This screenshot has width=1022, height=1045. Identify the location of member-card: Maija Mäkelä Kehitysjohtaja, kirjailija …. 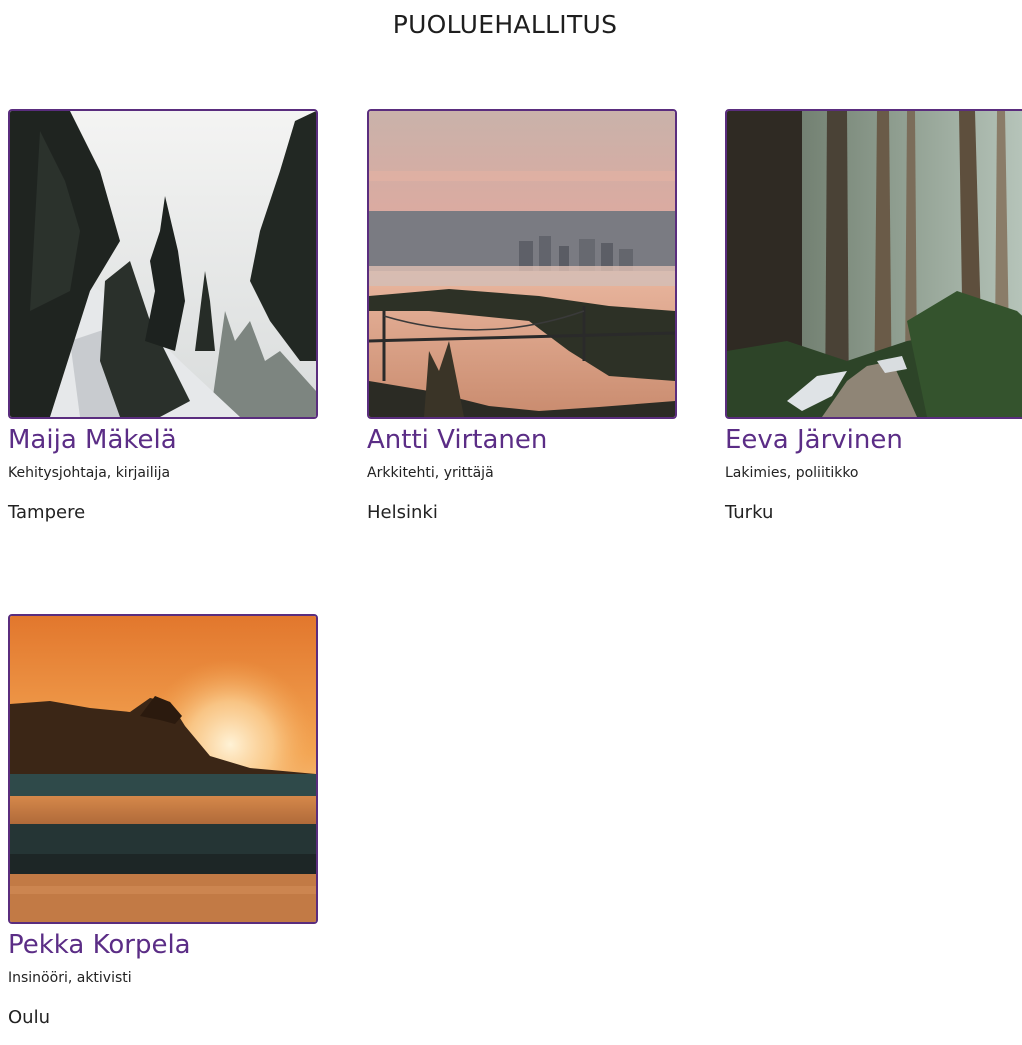
(163, 317).